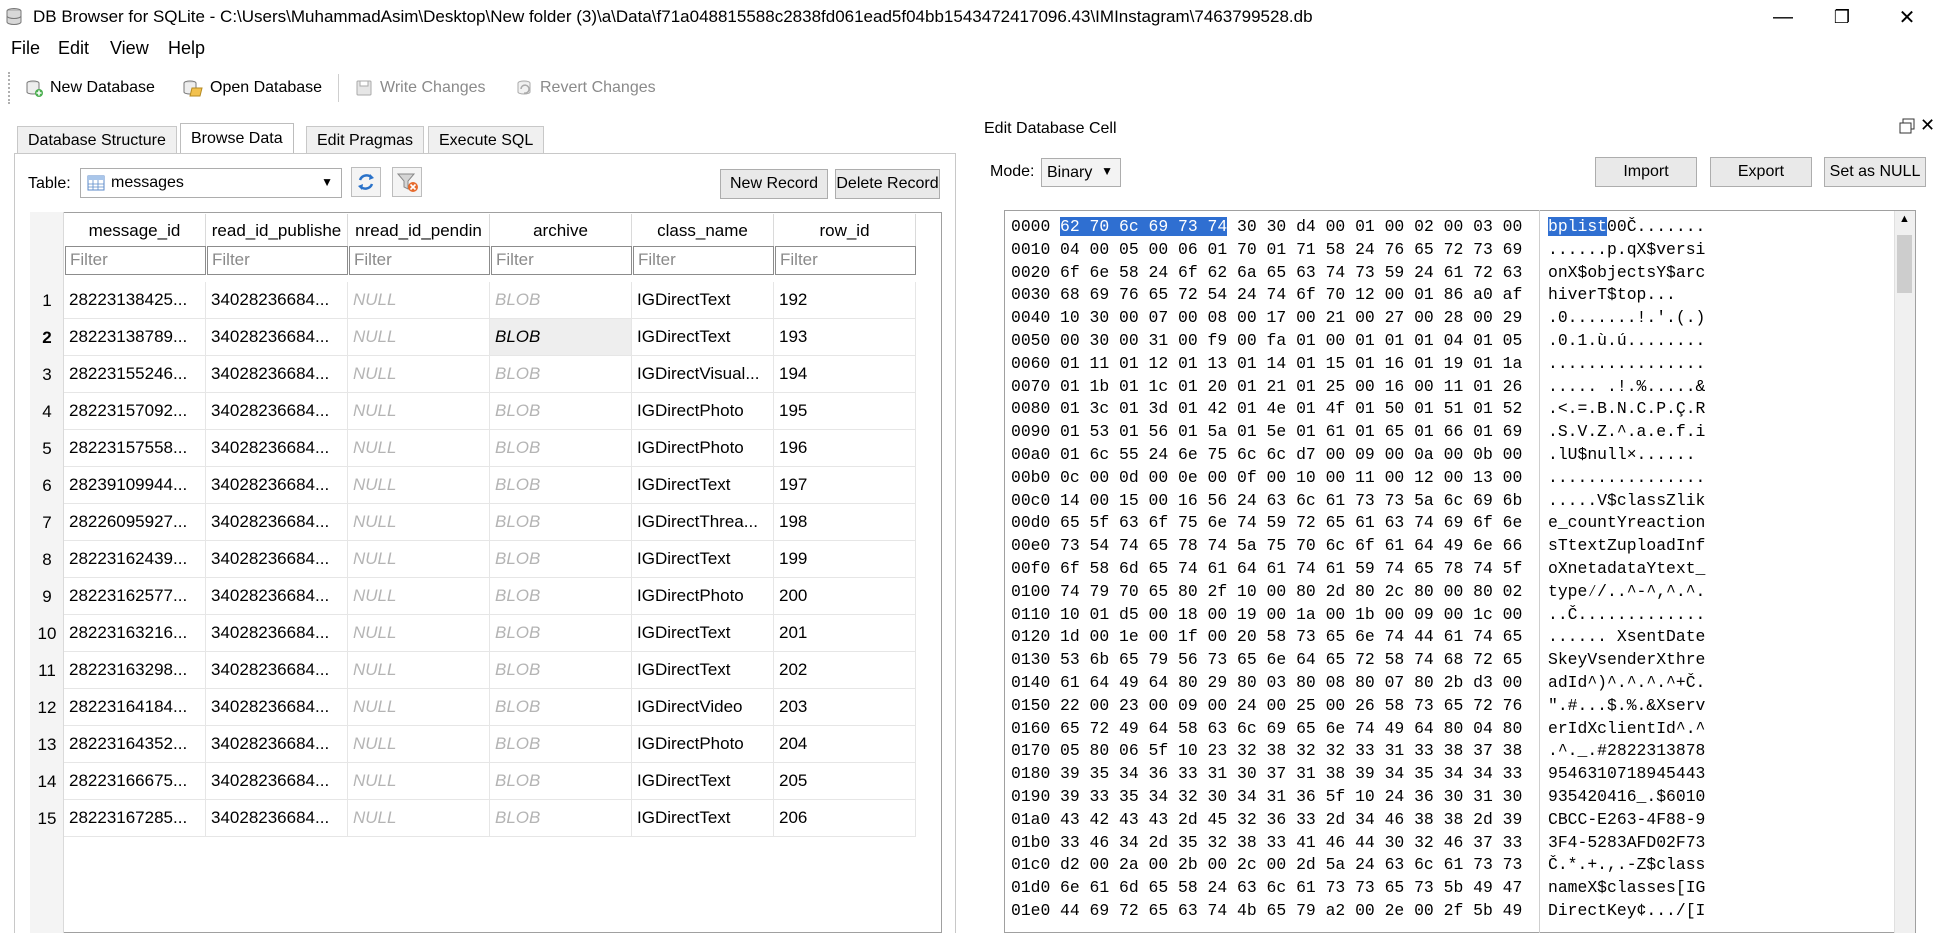  I want to click on close-dock-icon: ✕, so click(1927, 125).